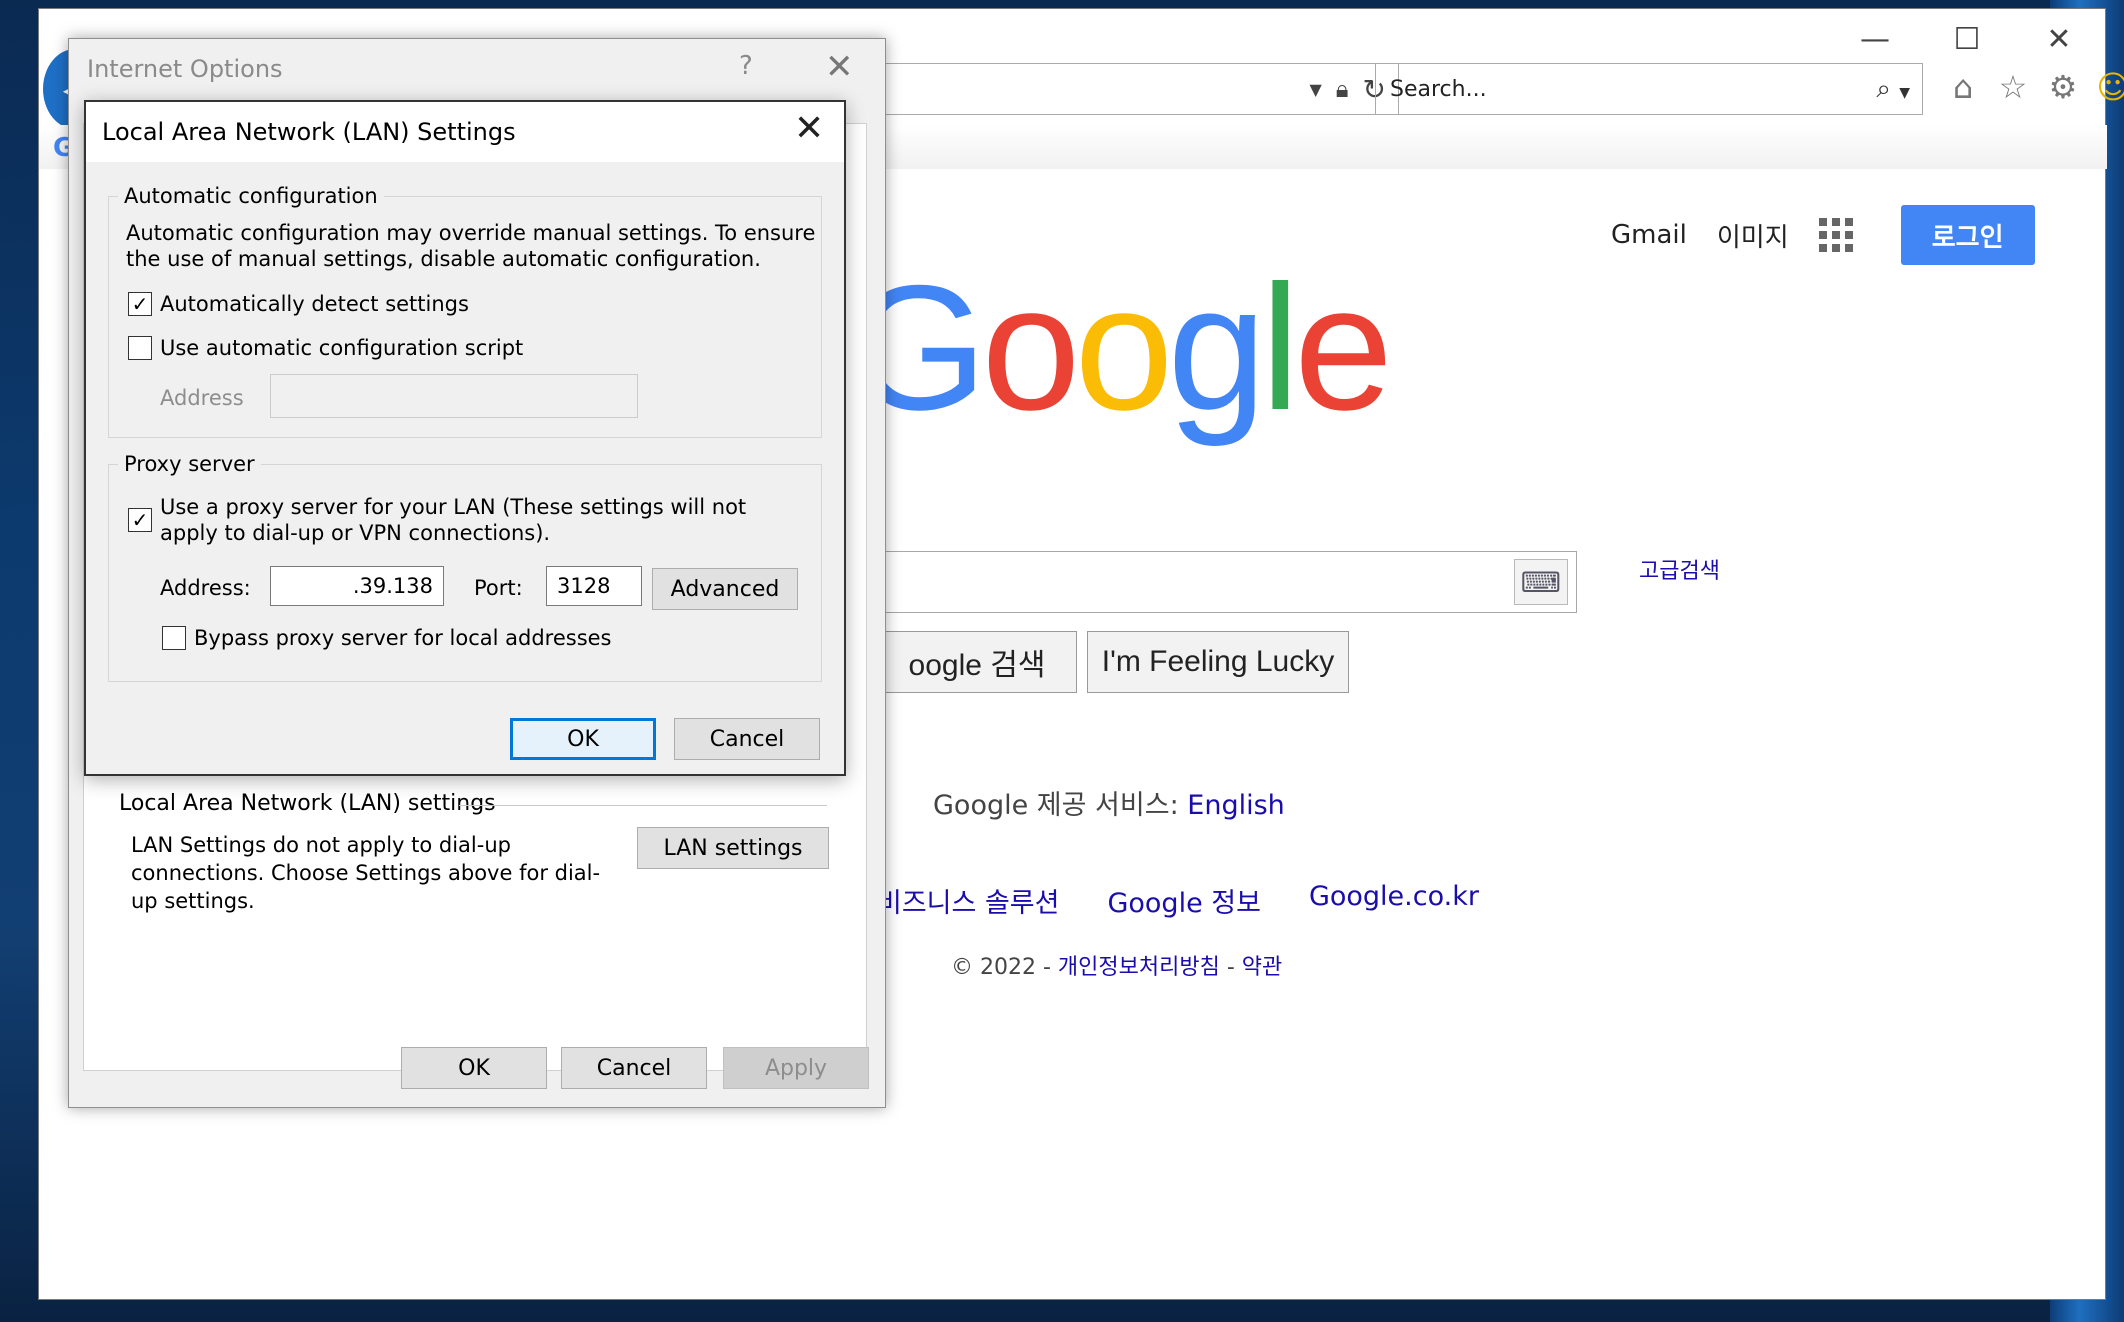 Image resolution: width=2124 pixels, height=1322 pixels. I want to click on copyright-text: © 2022 -, so click(1004, 967).